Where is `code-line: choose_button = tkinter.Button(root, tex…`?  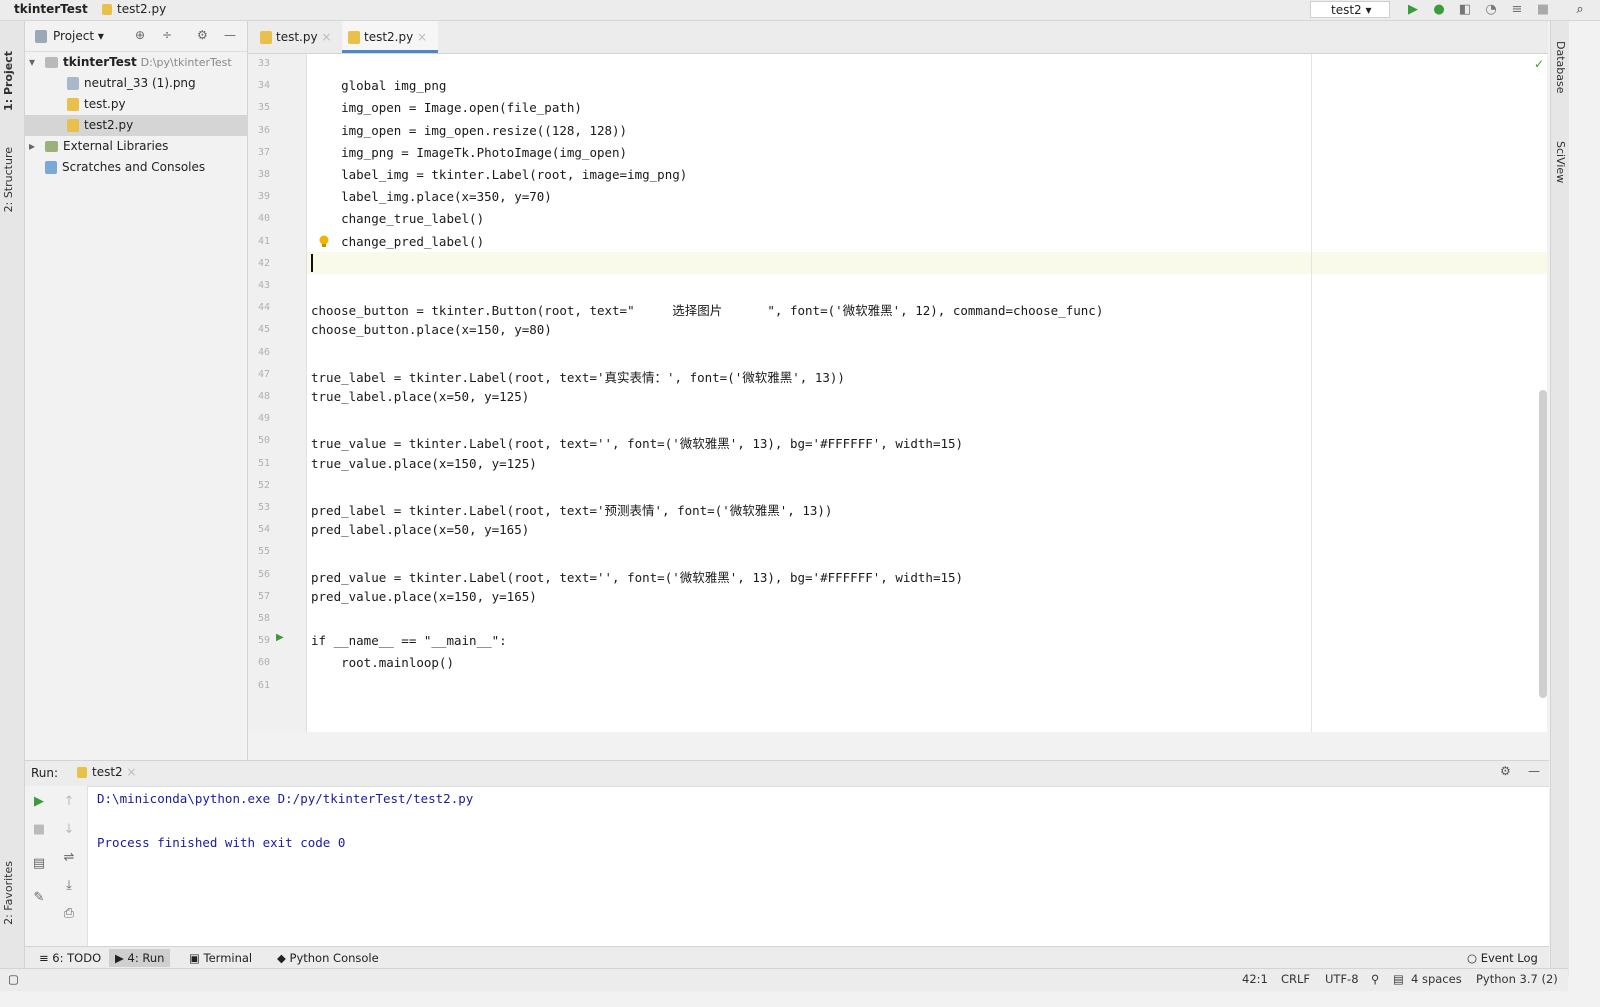 code-line: choose_button = tkinter.Button(root, tex… is located at coordinates (707, 311).